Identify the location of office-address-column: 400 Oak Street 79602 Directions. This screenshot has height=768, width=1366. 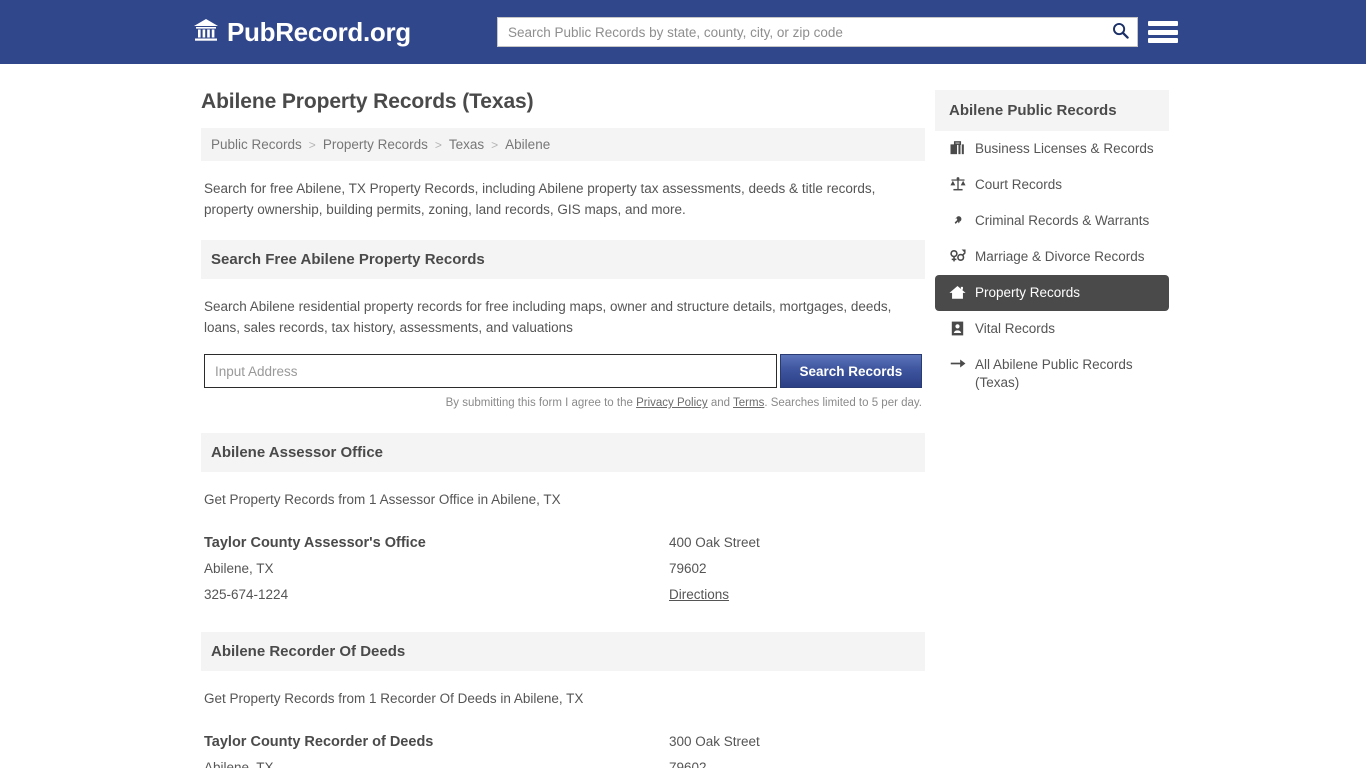
(795, 569).